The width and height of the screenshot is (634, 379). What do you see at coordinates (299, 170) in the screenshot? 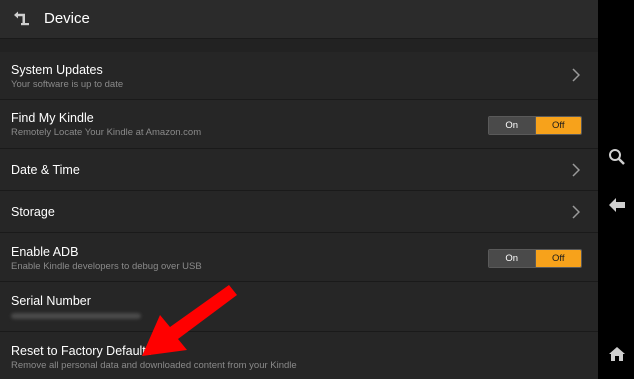
I see `row-date-time: Date & Time` at bounding box center [299, 170].